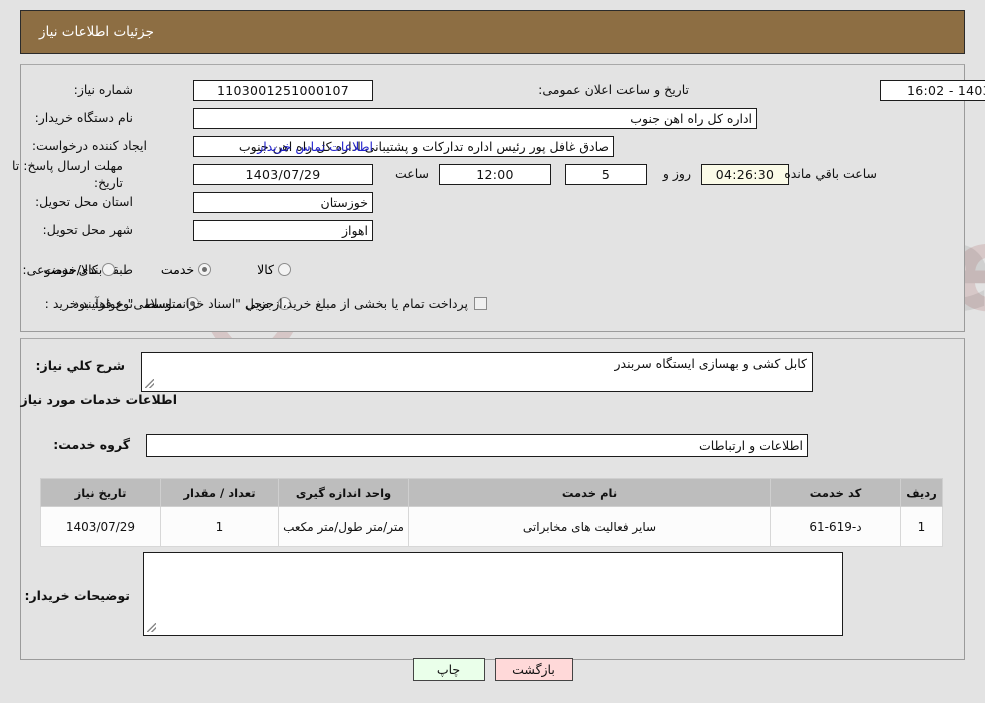 This screenshot has width=985, height=703. What do you see at coordinates (830, 173) in the screenshot?
I see `countdown-label: ساعت باقي مانده` at bounding box center [830, 173].